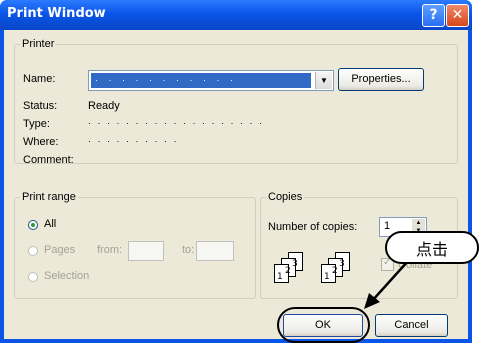 The image size is (484, 349). Describe the element at coordinates (38, 44) in the screenshot. I see `printer-legend: Printer` at that location.